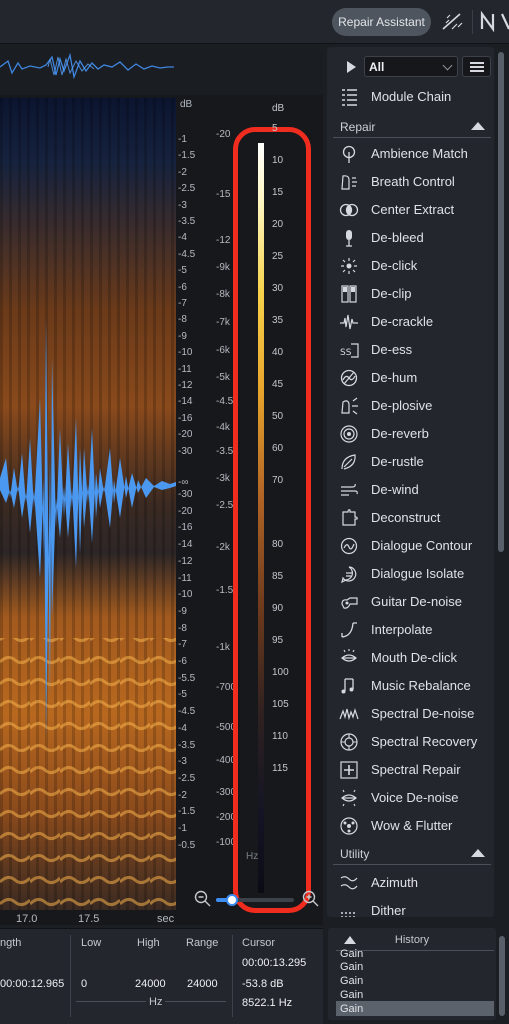  I want to click on colormap-meter, so click(261, 518).